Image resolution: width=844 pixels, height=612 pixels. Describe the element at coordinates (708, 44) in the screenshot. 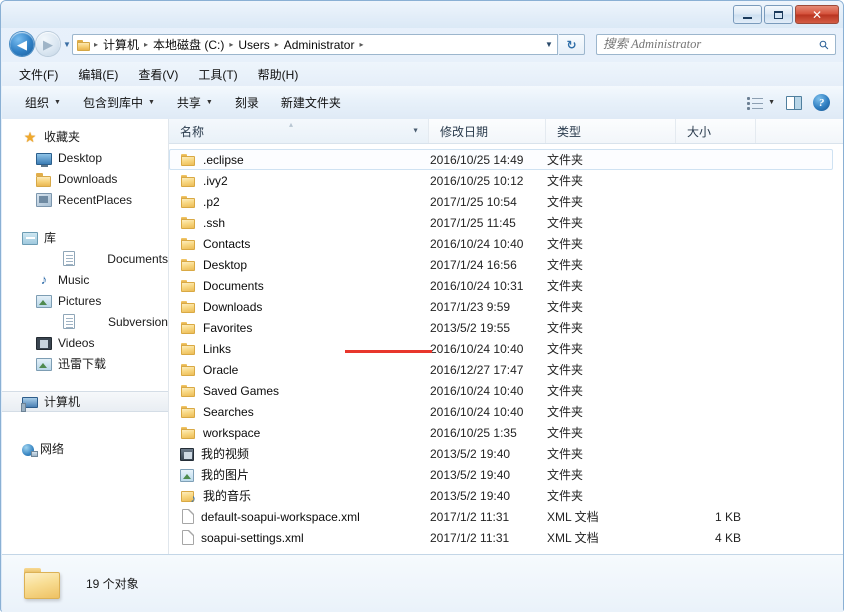

I see `search-input` at that location.